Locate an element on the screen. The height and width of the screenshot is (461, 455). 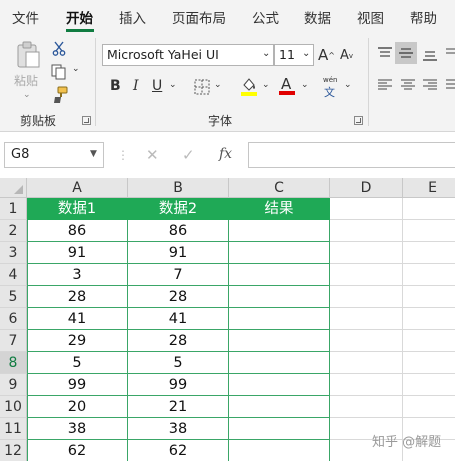
underline-dropdown-icon: ⌄ is located at coordinates (173, 85).